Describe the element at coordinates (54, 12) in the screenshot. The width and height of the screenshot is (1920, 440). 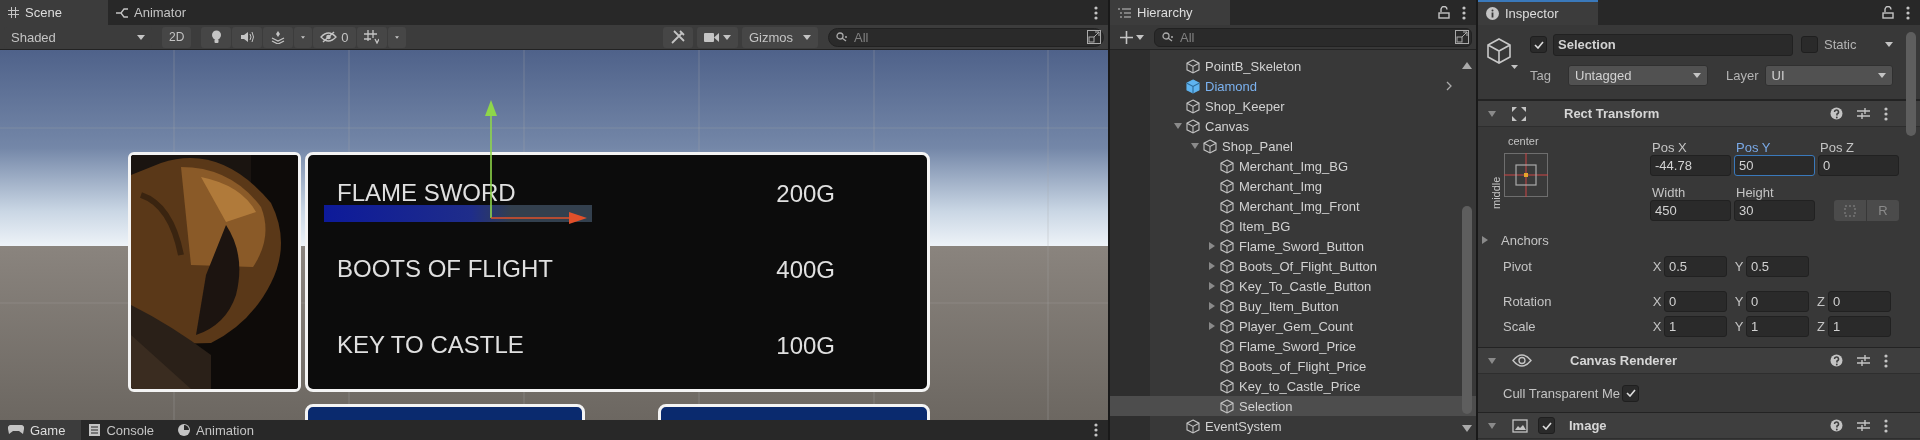
I see `panel-tab: Scene` at that location.